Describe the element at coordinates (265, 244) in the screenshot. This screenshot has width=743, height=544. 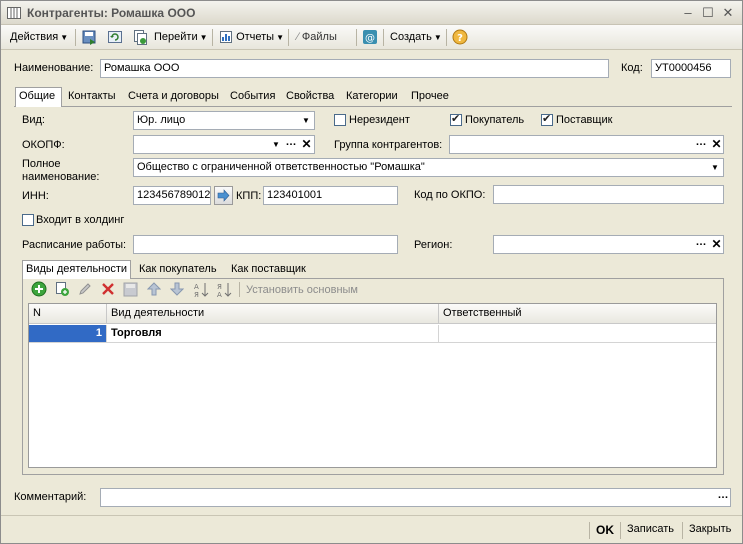
I see `schedule-field` at that location.